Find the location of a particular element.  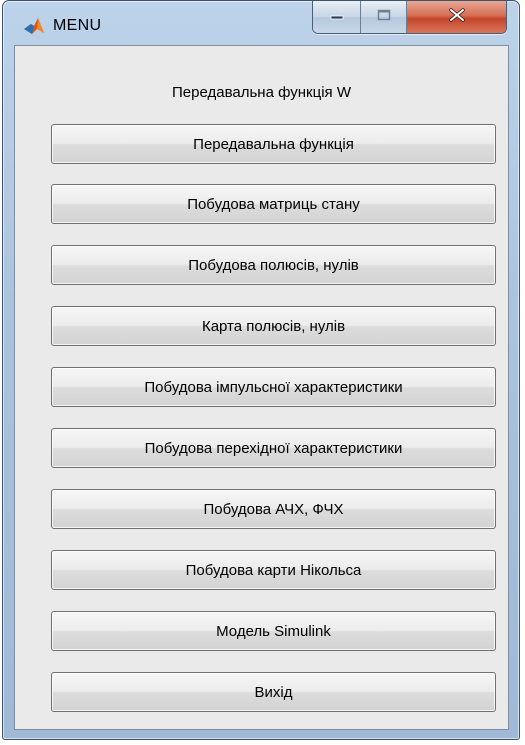

simulink-model-button: Модель Simulink is located at coordinates (273, 631).